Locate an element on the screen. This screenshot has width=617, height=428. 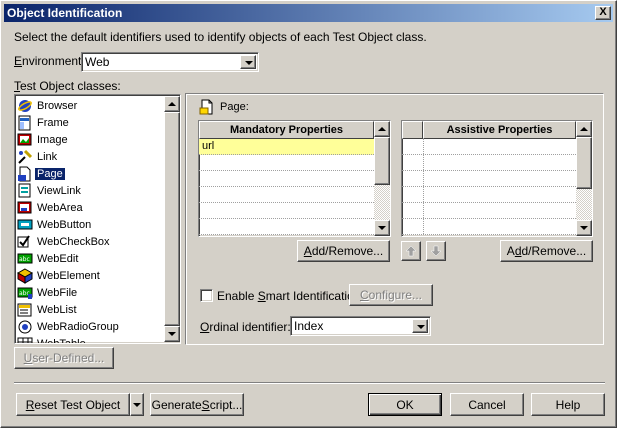
ordinal-select: Index is located at coordinates (360, 326).